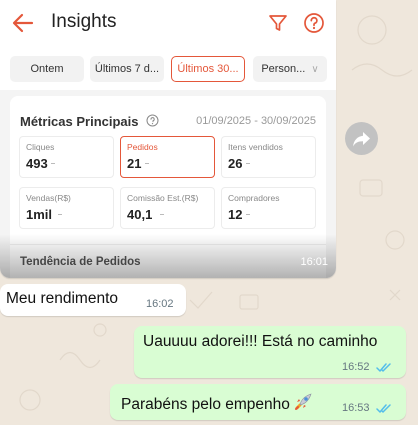 This screenshot has height=425, width=418. Describe the element at coordinates (314, 23) in the screenshot. I see `help-icon` at that location.